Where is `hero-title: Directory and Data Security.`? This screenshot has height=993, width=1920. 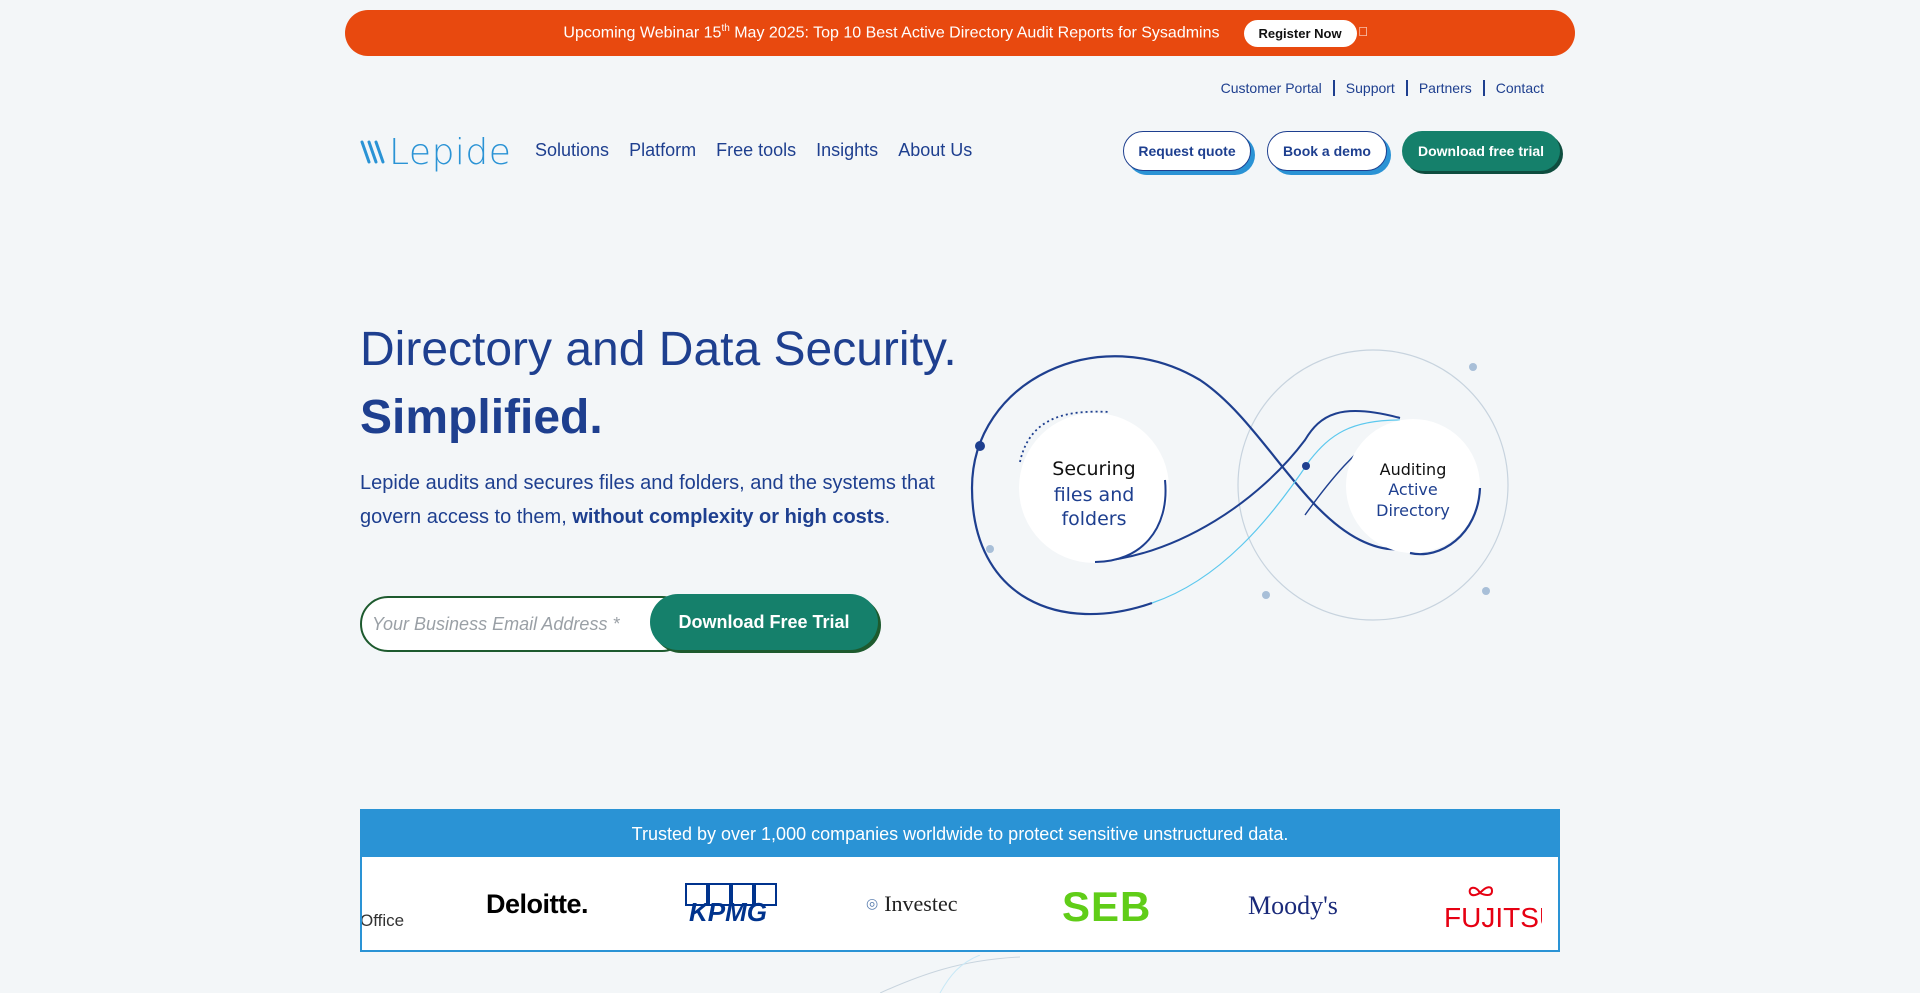 hero-title: Directory and Data Security. is located at coordinates (658, 349).